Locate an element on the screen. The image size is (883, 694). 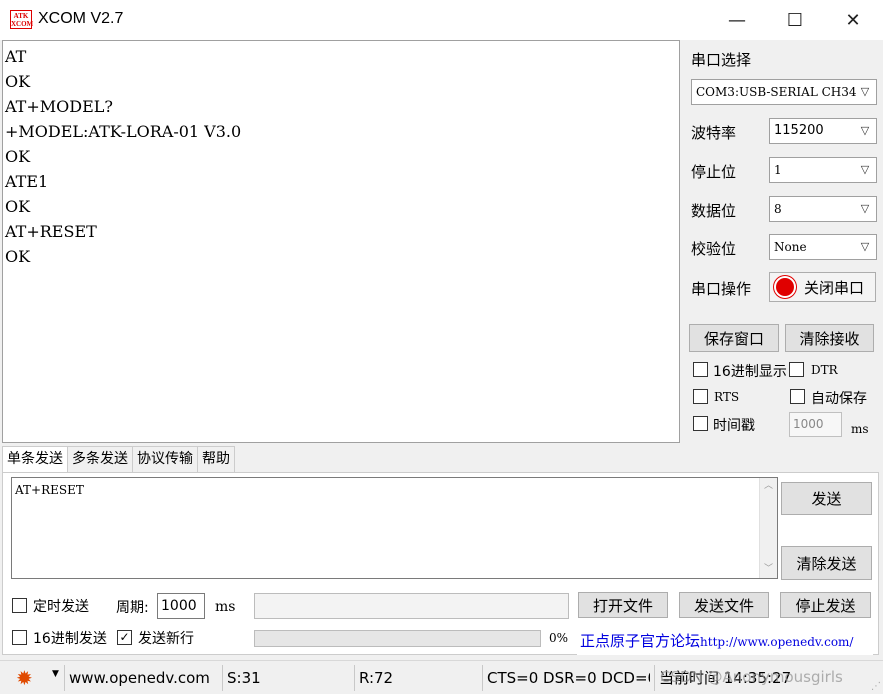
dtr-label: DTR is located at coordinates (824, 370).